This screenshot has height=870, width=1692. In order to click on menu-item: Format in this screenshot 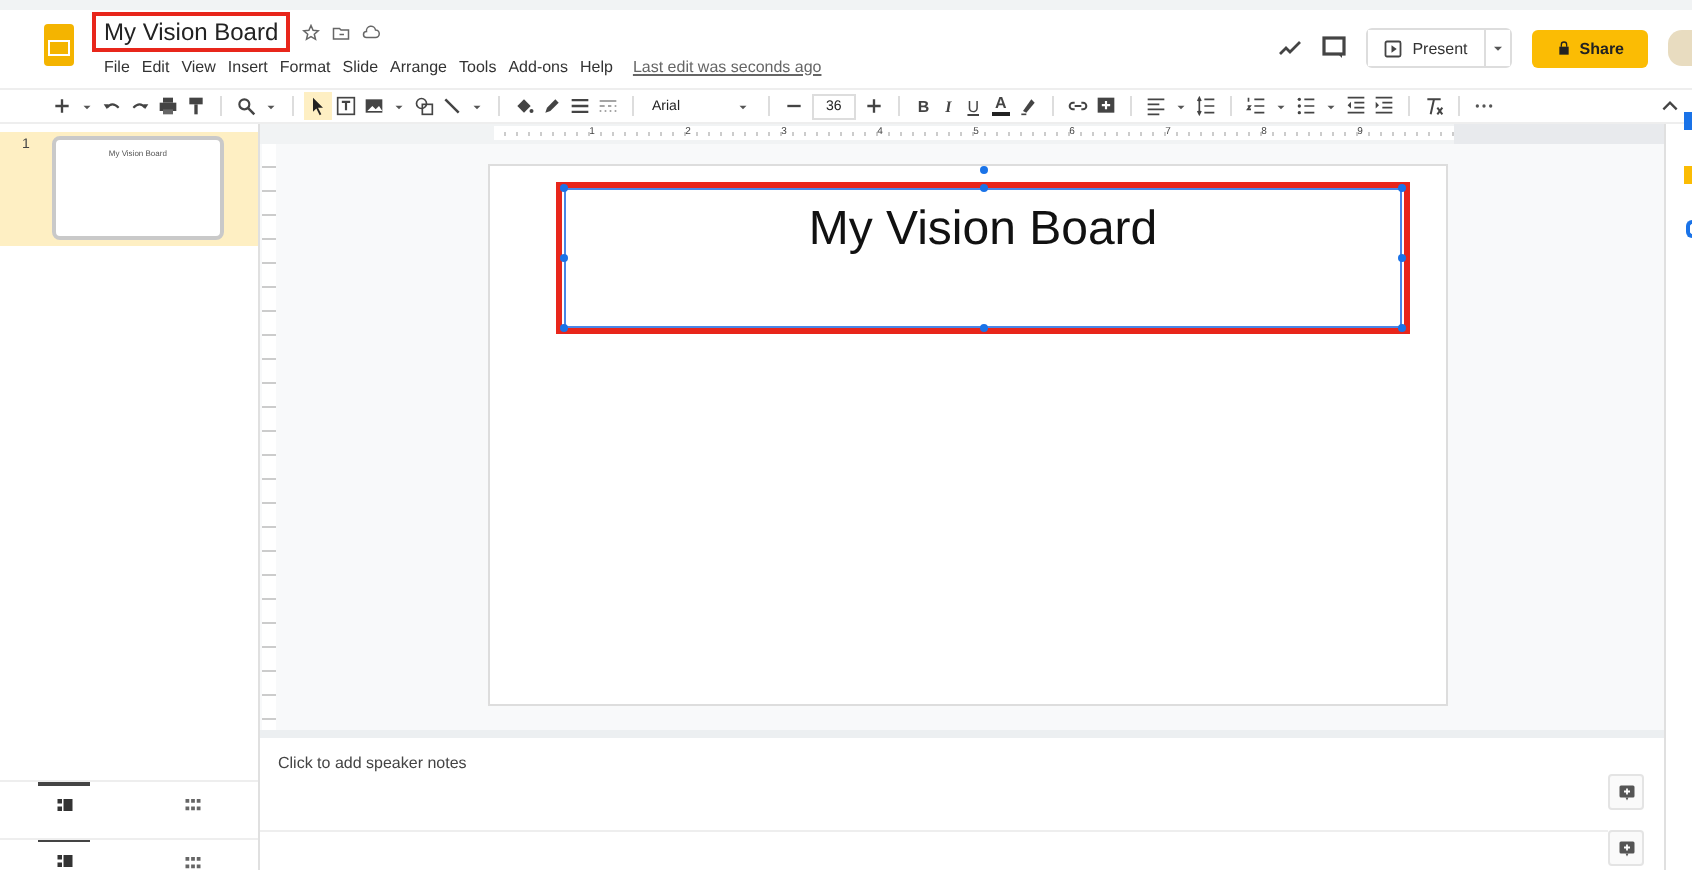, I will do `click(305, 66)`.